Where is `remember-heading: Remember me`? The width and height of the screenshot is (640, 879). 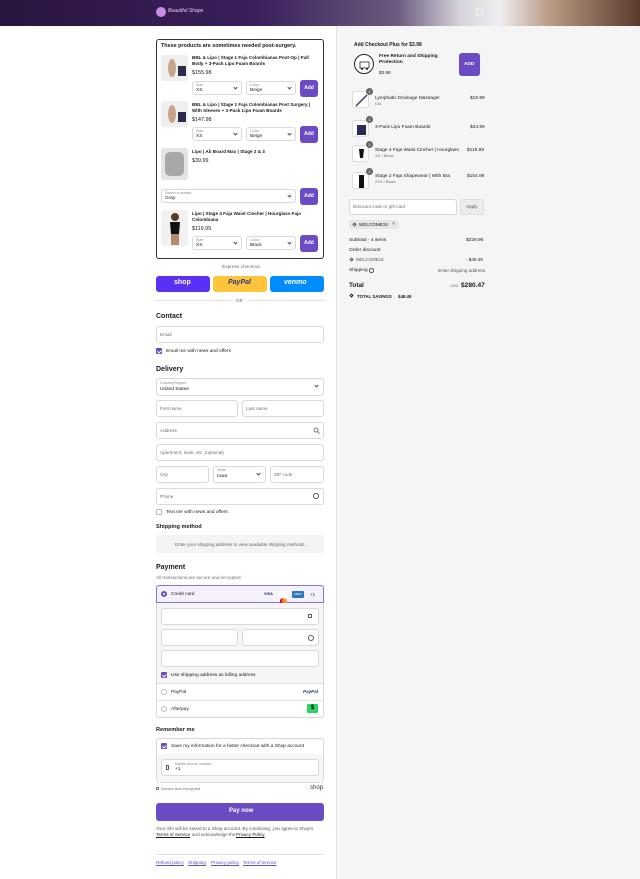 remember-heading: Remember me is located at coordinates (175, 730).